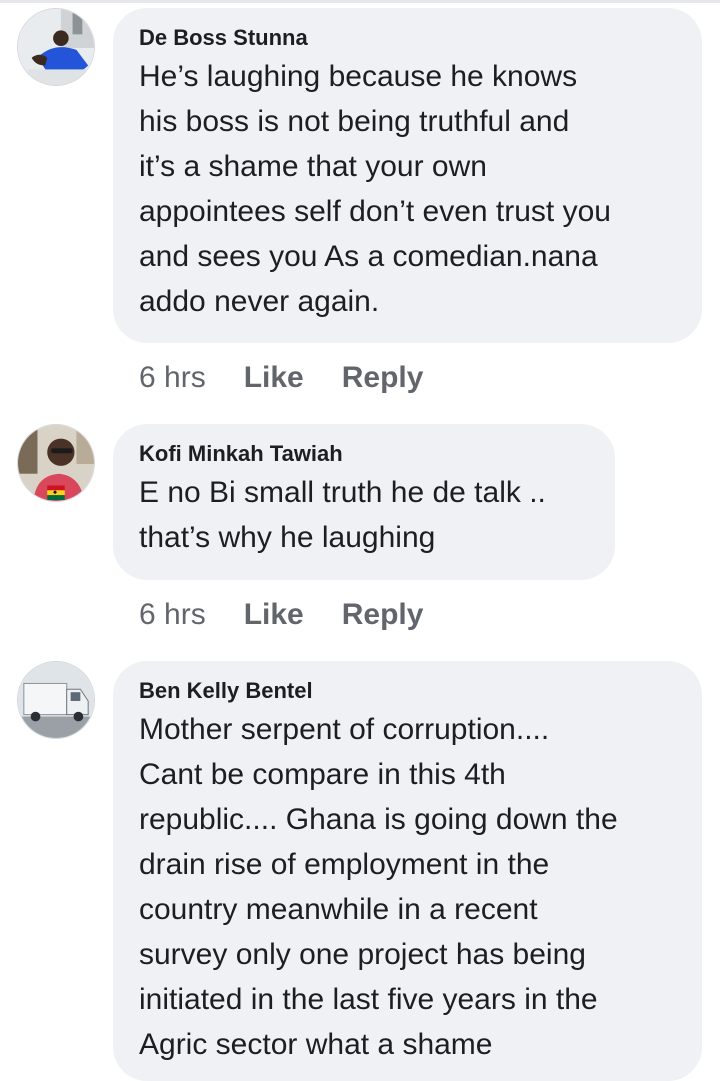  I want to click on comment-text-line: that’s why he laughing, so click(287, 537).